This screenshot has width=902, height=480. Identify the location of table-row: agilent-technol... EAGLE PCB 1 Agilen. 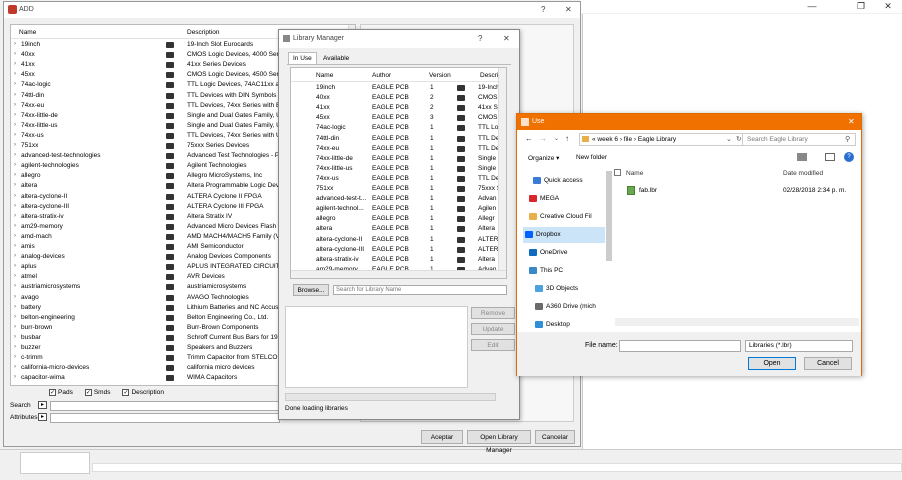
(398, 209).